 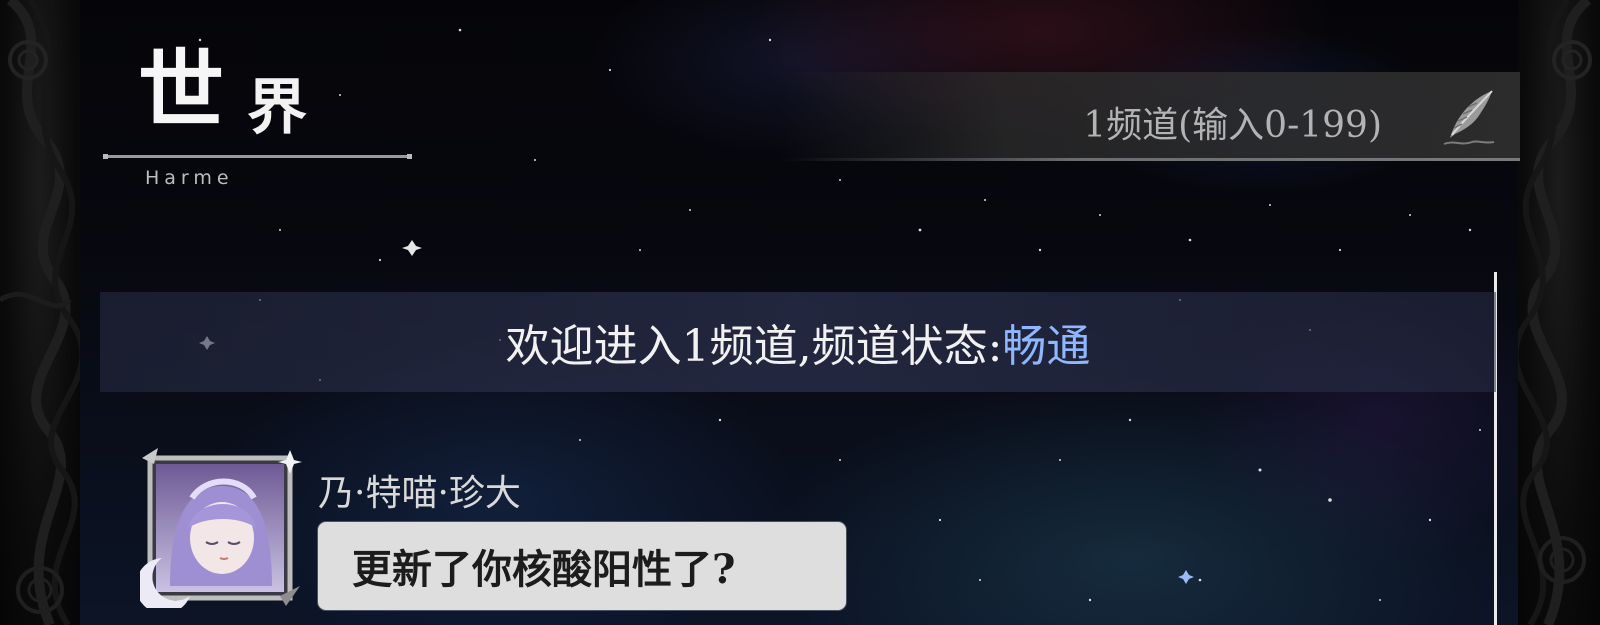 What do you see at coordinates (1468, 119) in the screenshot?
I see `quill-icon` at bounding box center [1468, 119].